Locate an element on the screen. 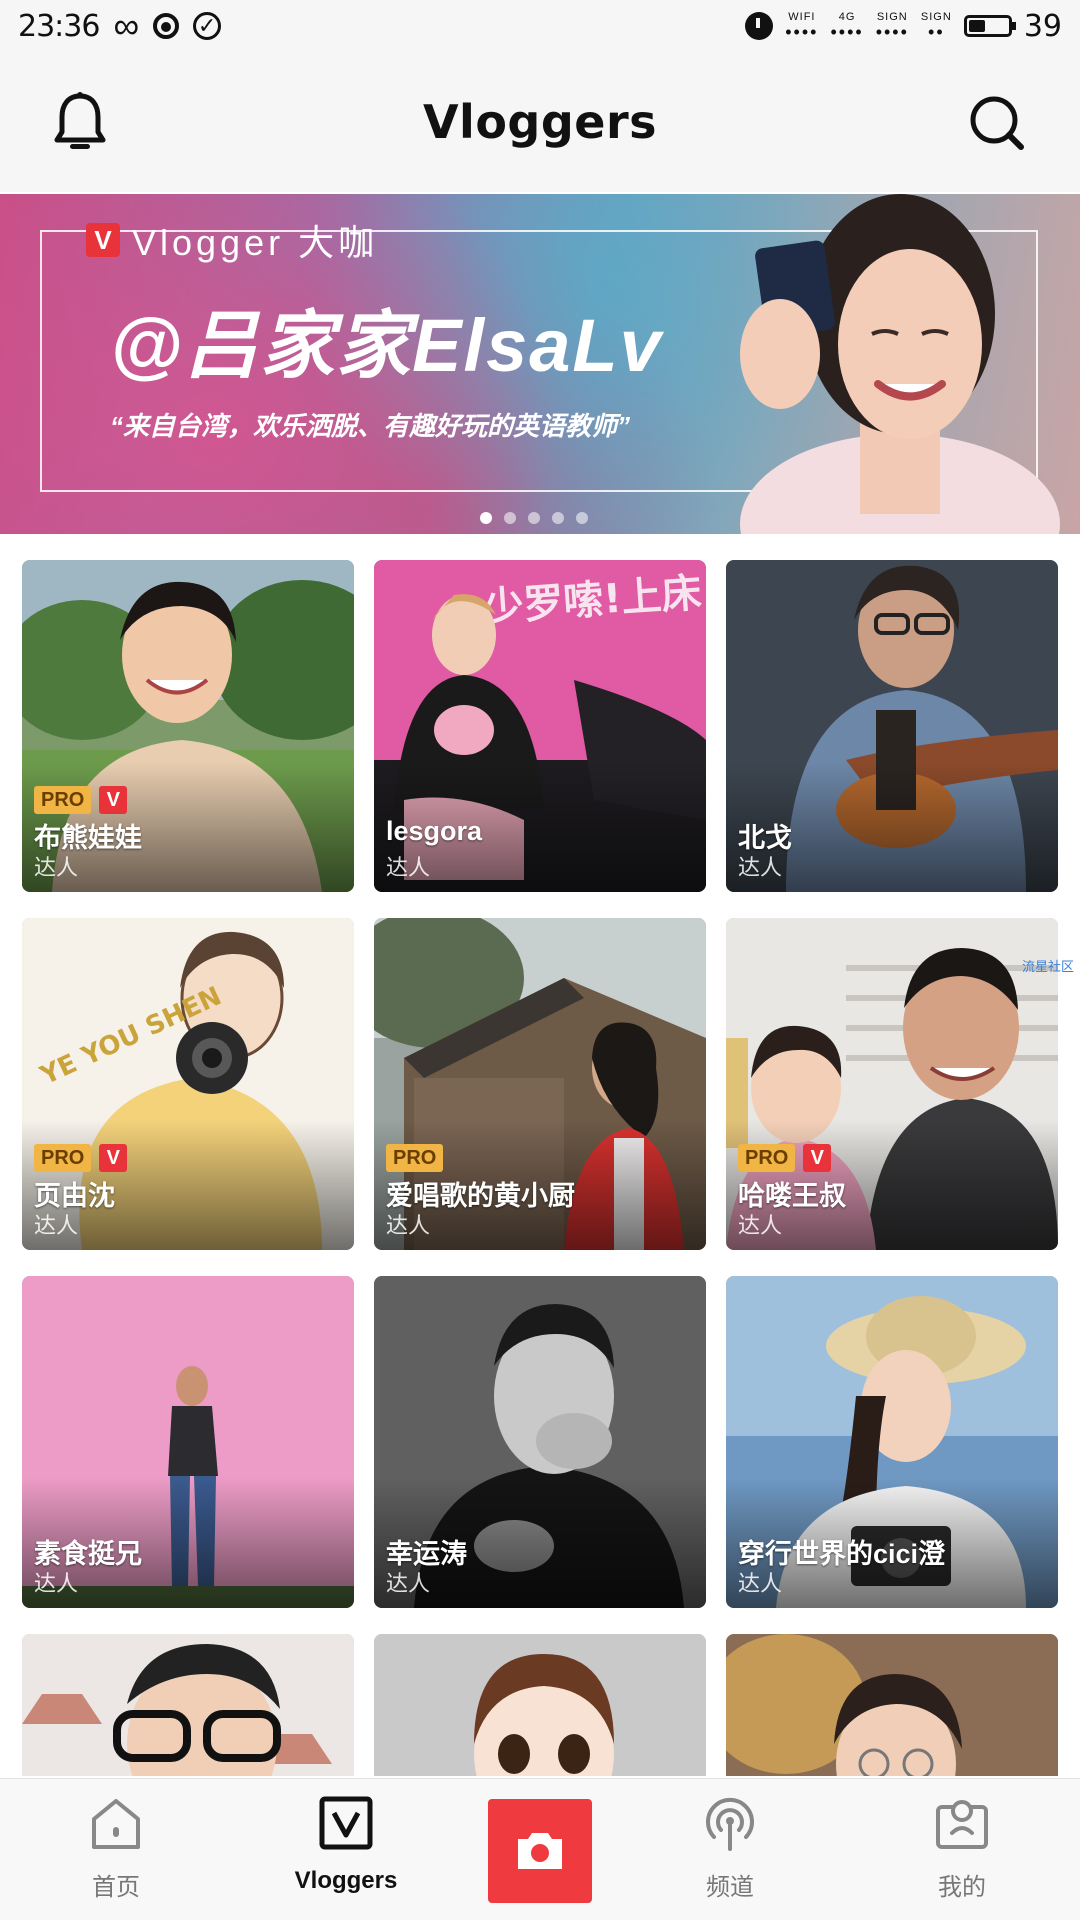 The width and height of the screenshot is (1080, 1920). search-icon is located at coordinates (997, 123).